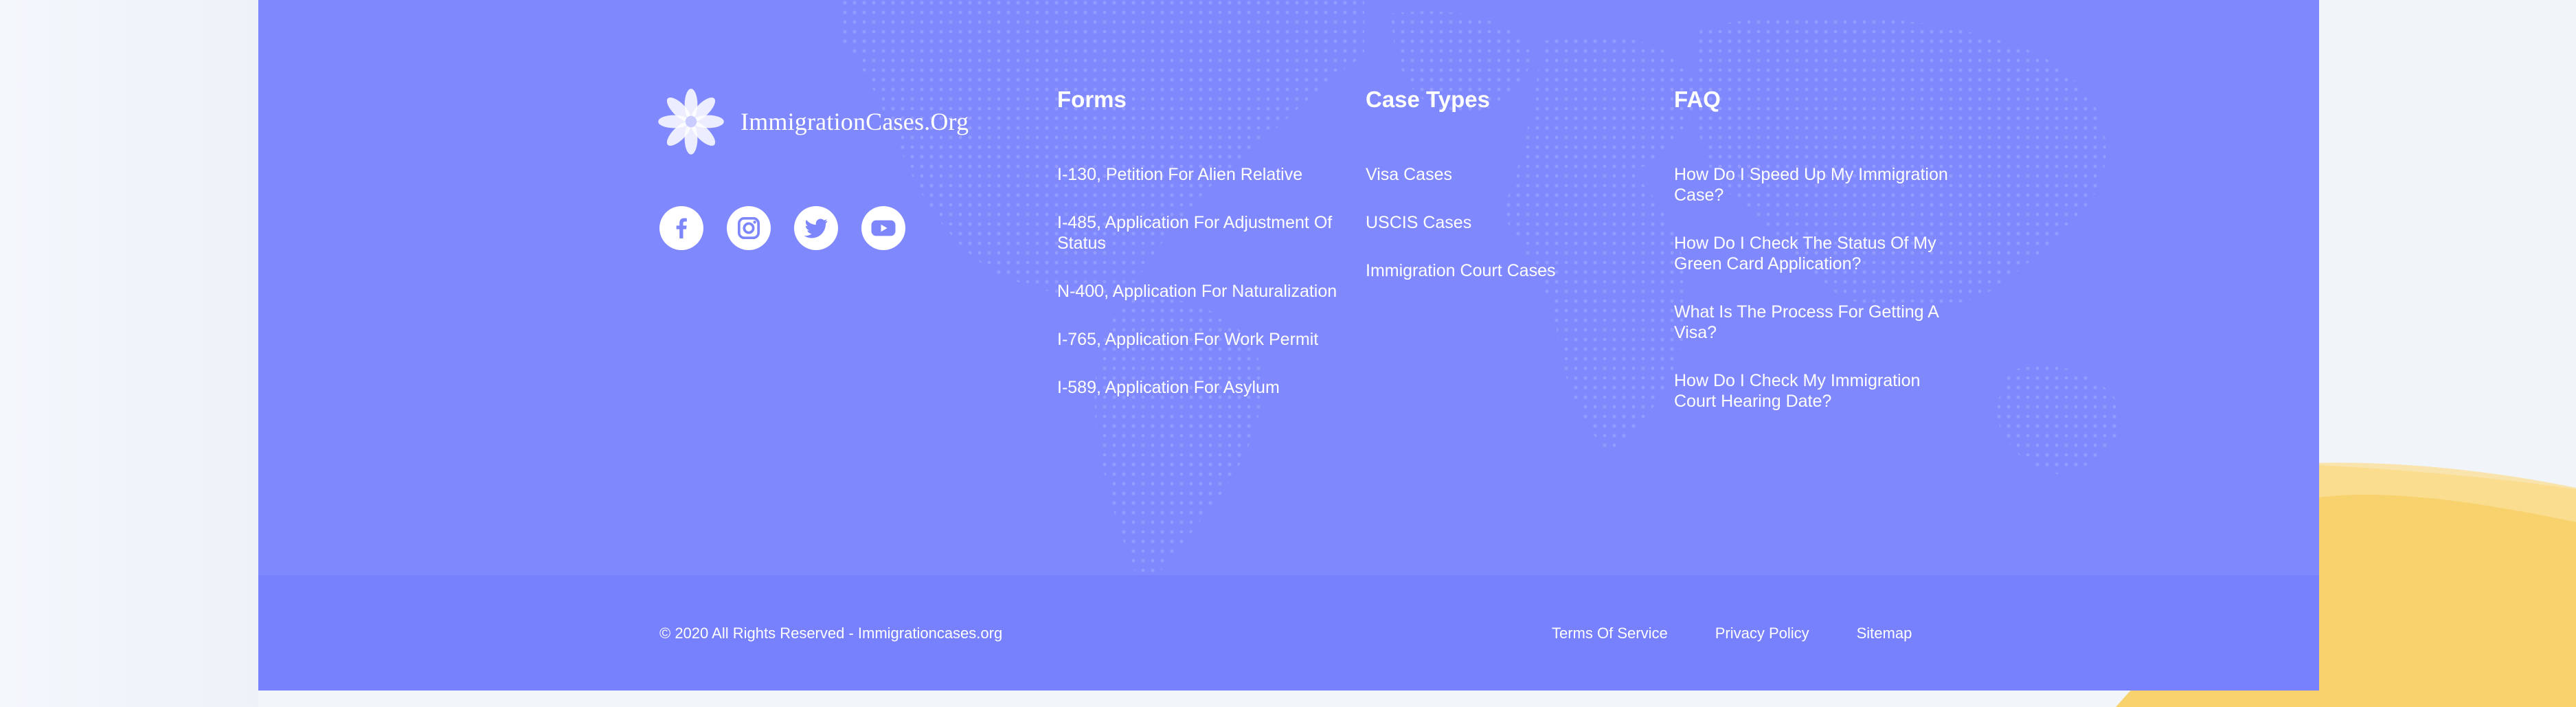 The image size is (2576, 707). I want to click on facebook-icon, so click(681, 228).